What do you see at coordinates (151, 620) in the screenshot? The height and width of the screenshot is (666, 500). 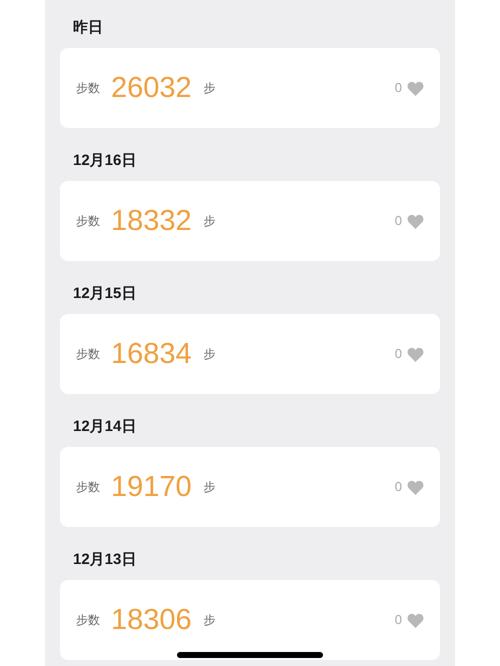 I see `step-count: 18306` at bounding box center [151, 620].